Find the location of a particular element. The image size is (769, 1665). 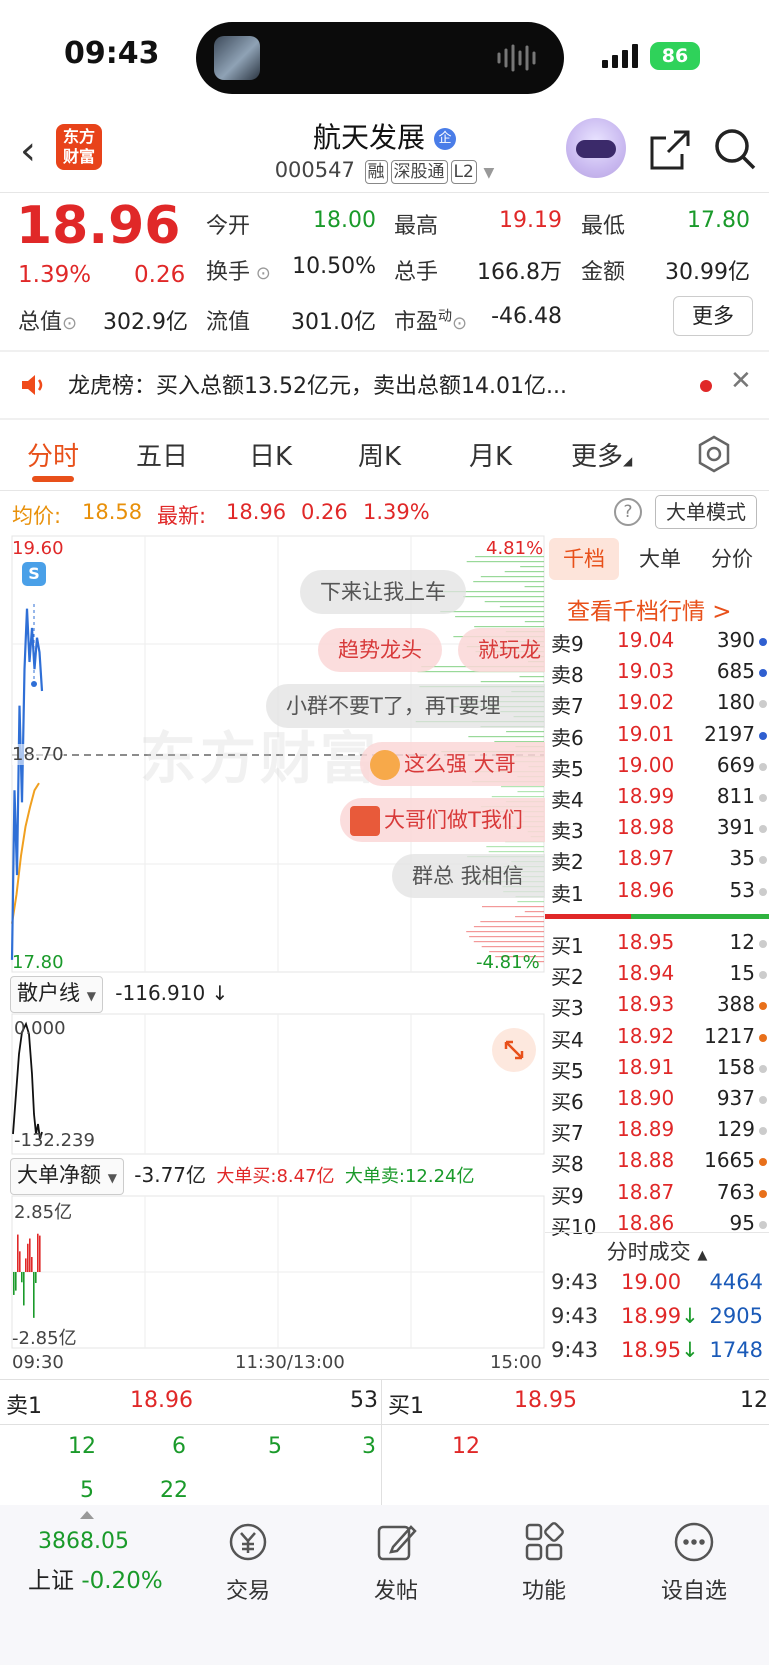

tab-weekly-k: 周K is located at coordinates (379, 454).